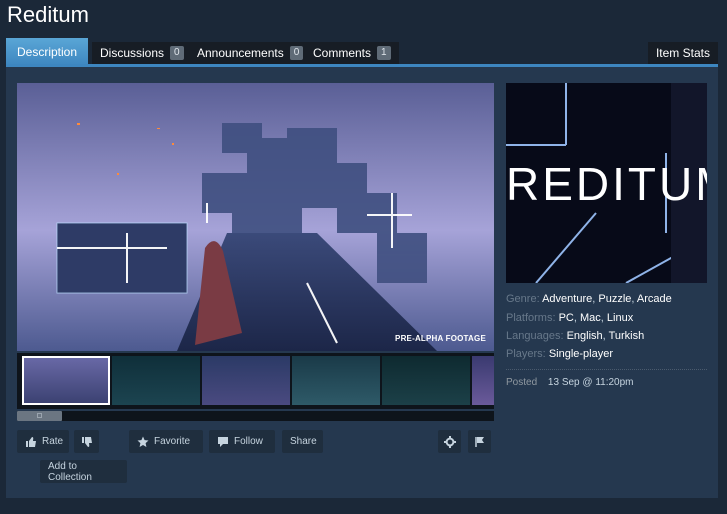 Image resolution: width=727 pixels, height=514 pixels. What do you see at coordinates (342, 53) in the screenshot?
I see `tab-label: Comments` at bounding box center [342, 53].